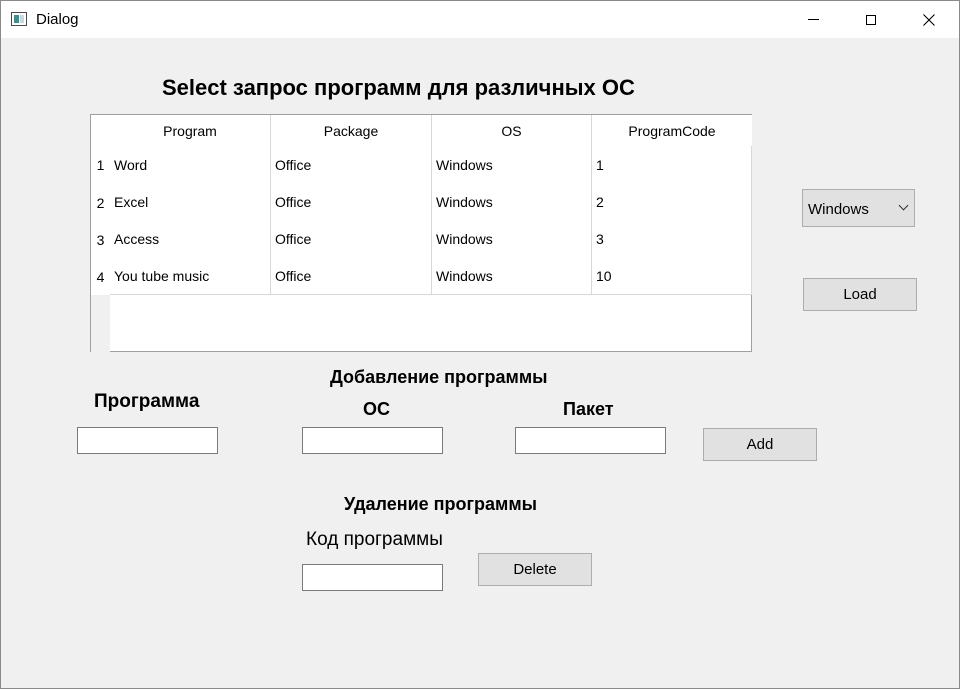  I want to click on column-header-os: OS, so click(512, 130).